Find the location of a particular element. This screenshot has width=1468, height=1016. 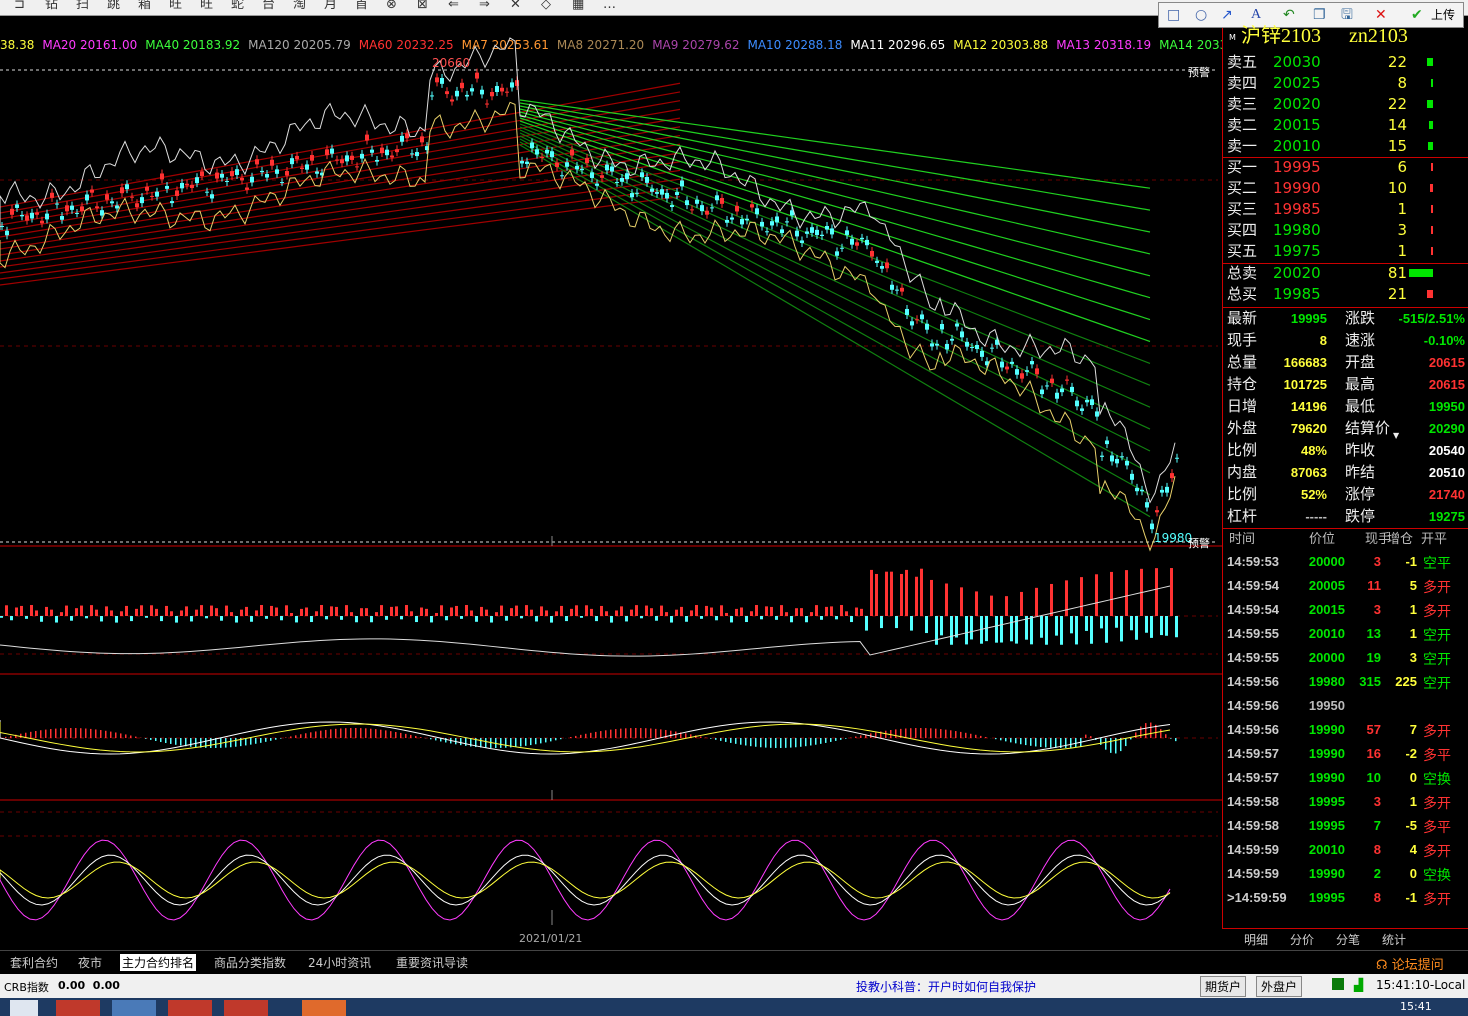

bottom-tab: 套利合约 is located at coordinates (34, 962).